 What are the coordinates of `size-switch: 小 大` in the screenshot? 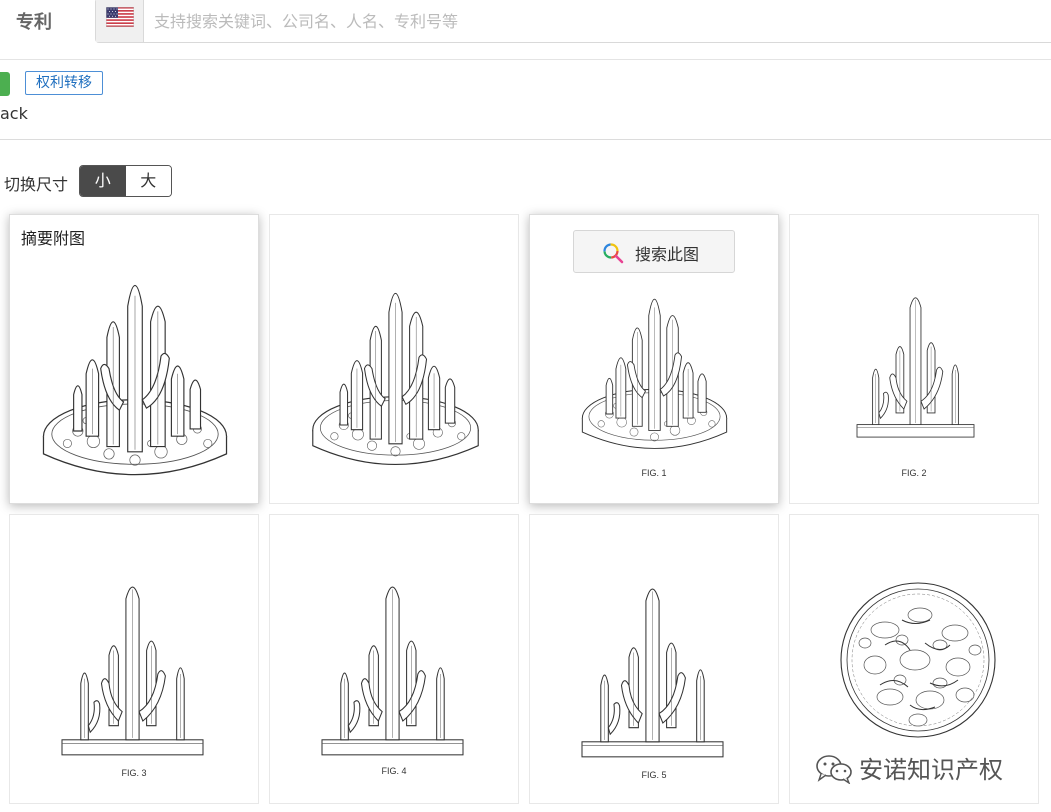 It's located at (125, 181).